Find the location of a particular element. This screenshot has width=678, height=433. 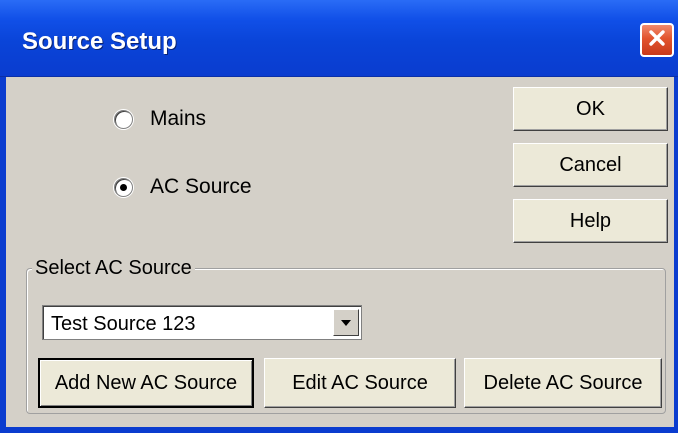

mains-label: Mains is located at coordinates (178, 118).